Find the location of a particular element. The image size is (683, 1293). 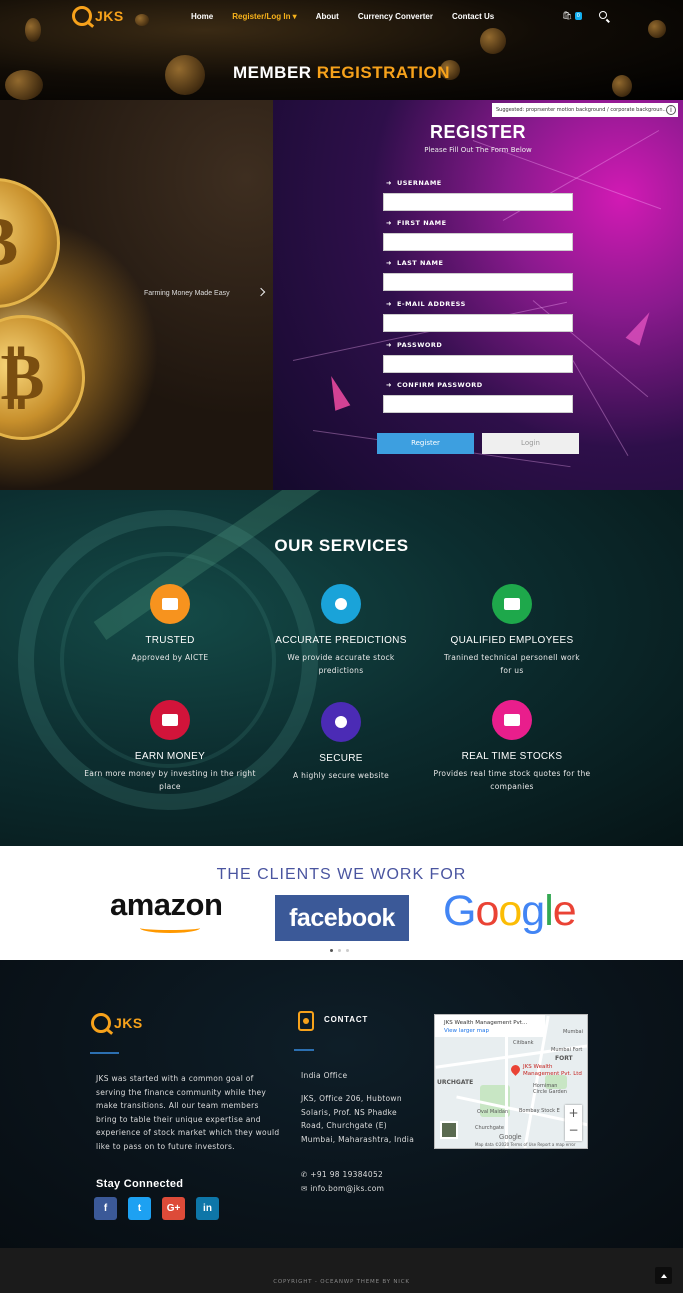

satellite-toggle is located at coordinates (449, 1130).